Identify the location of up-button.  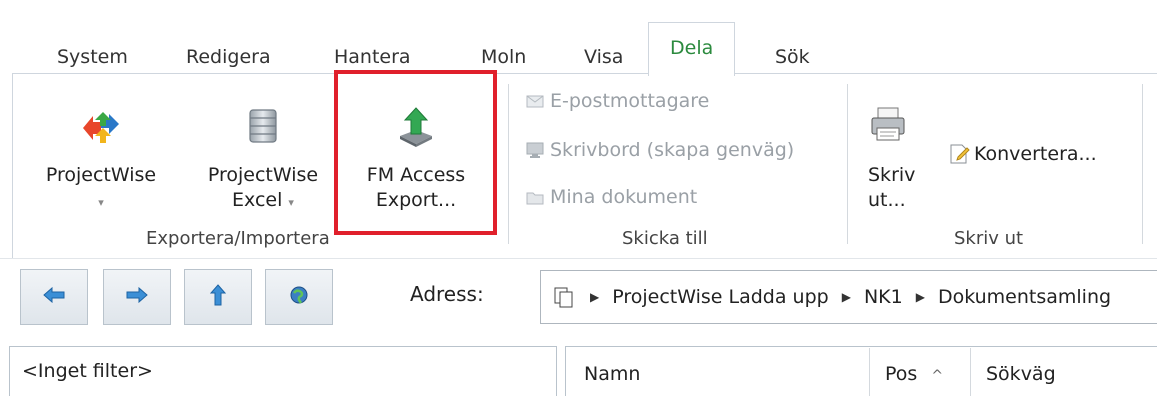
(218, 297).